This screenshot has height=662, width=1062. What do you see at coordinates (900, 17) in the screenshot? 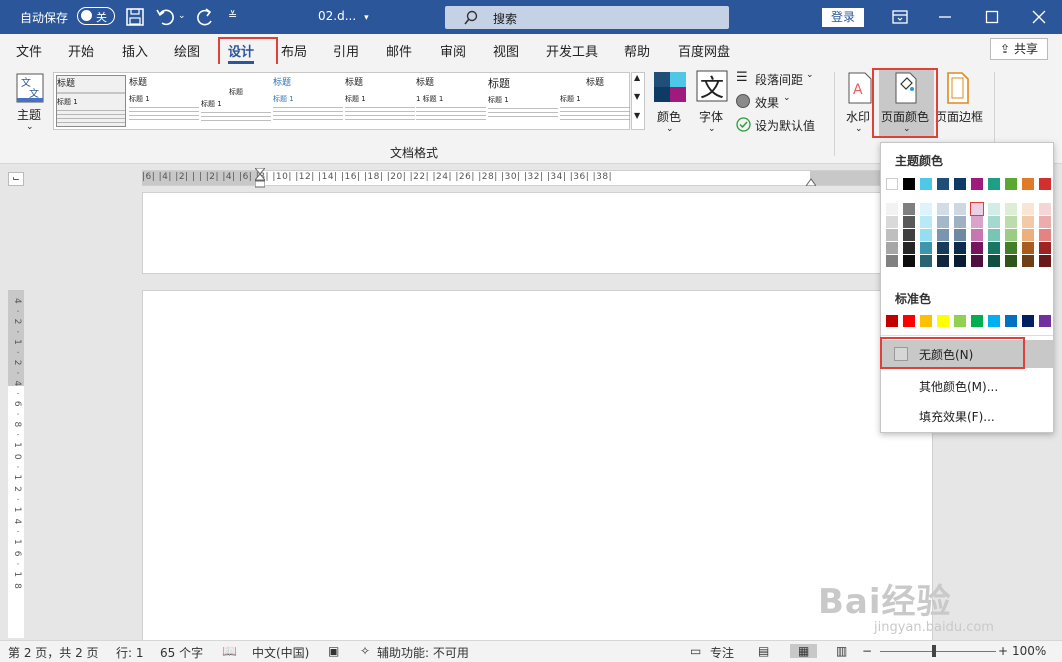
I see `ribbon-display-options-icon` at bounding box center [900, 17].